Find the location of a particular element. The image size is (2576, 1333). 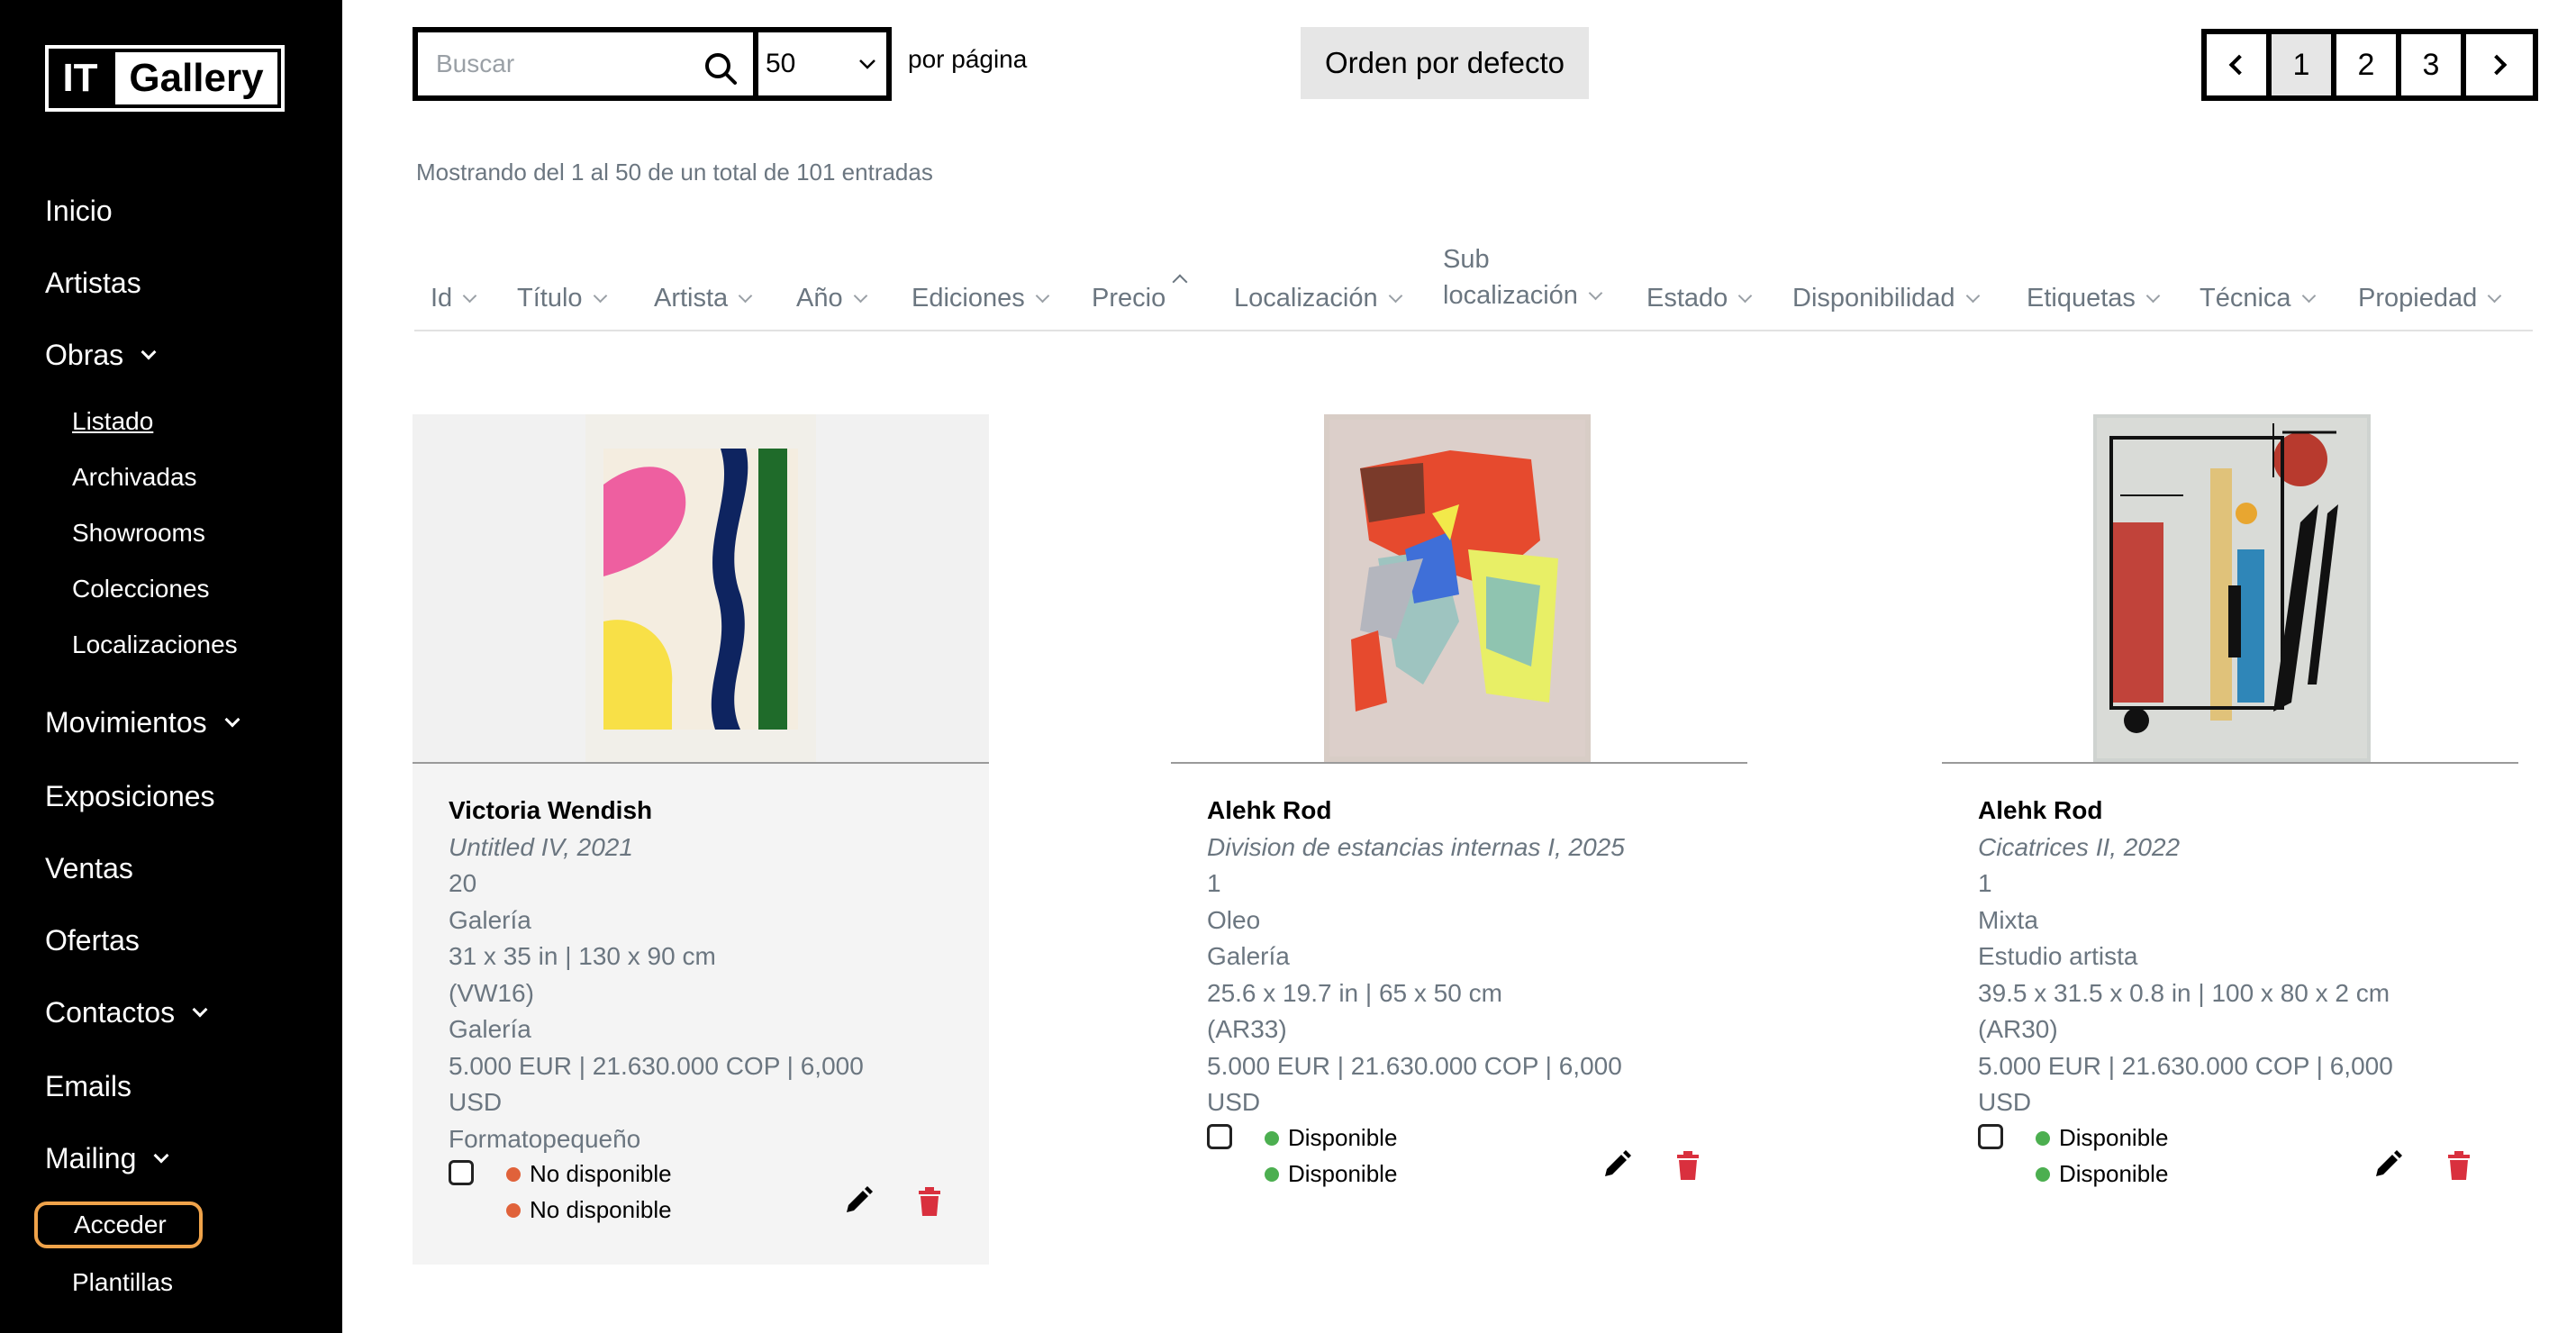

sidebar-subitem-plantillas: Plantillas is located at coordinates (122, 1282).